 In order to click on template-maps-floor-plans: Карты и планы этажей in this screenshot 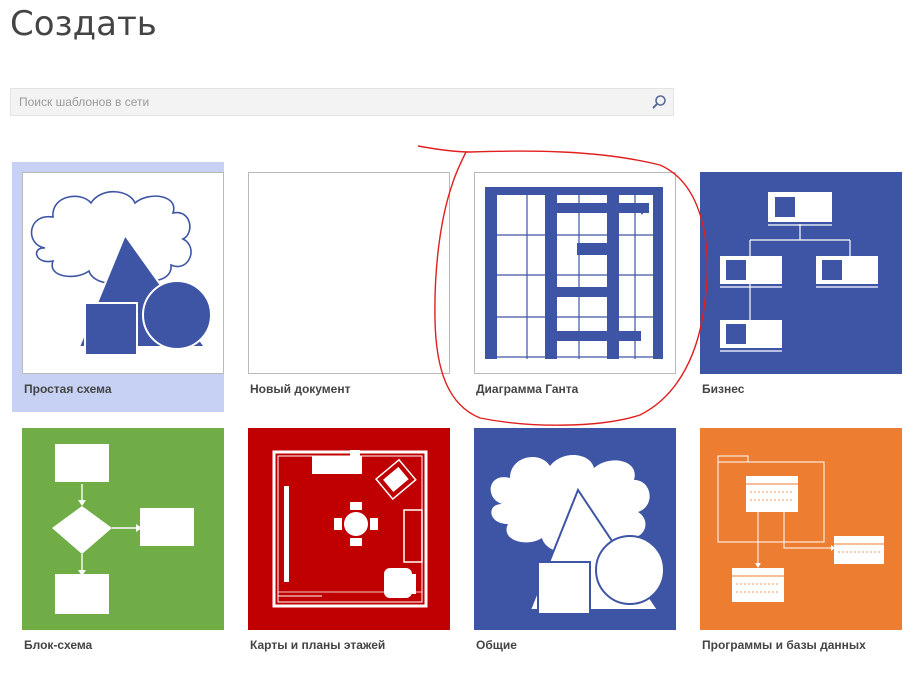, I will do `click(344, 543)`.